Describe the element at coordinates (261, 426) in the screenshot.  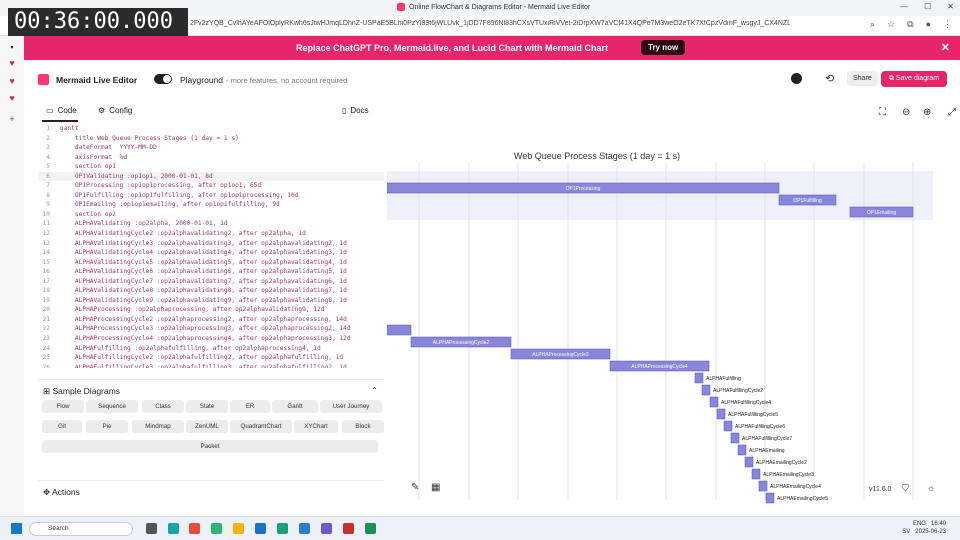
I see `sample-button-quadrantchart: QuadrantChart` at that location.